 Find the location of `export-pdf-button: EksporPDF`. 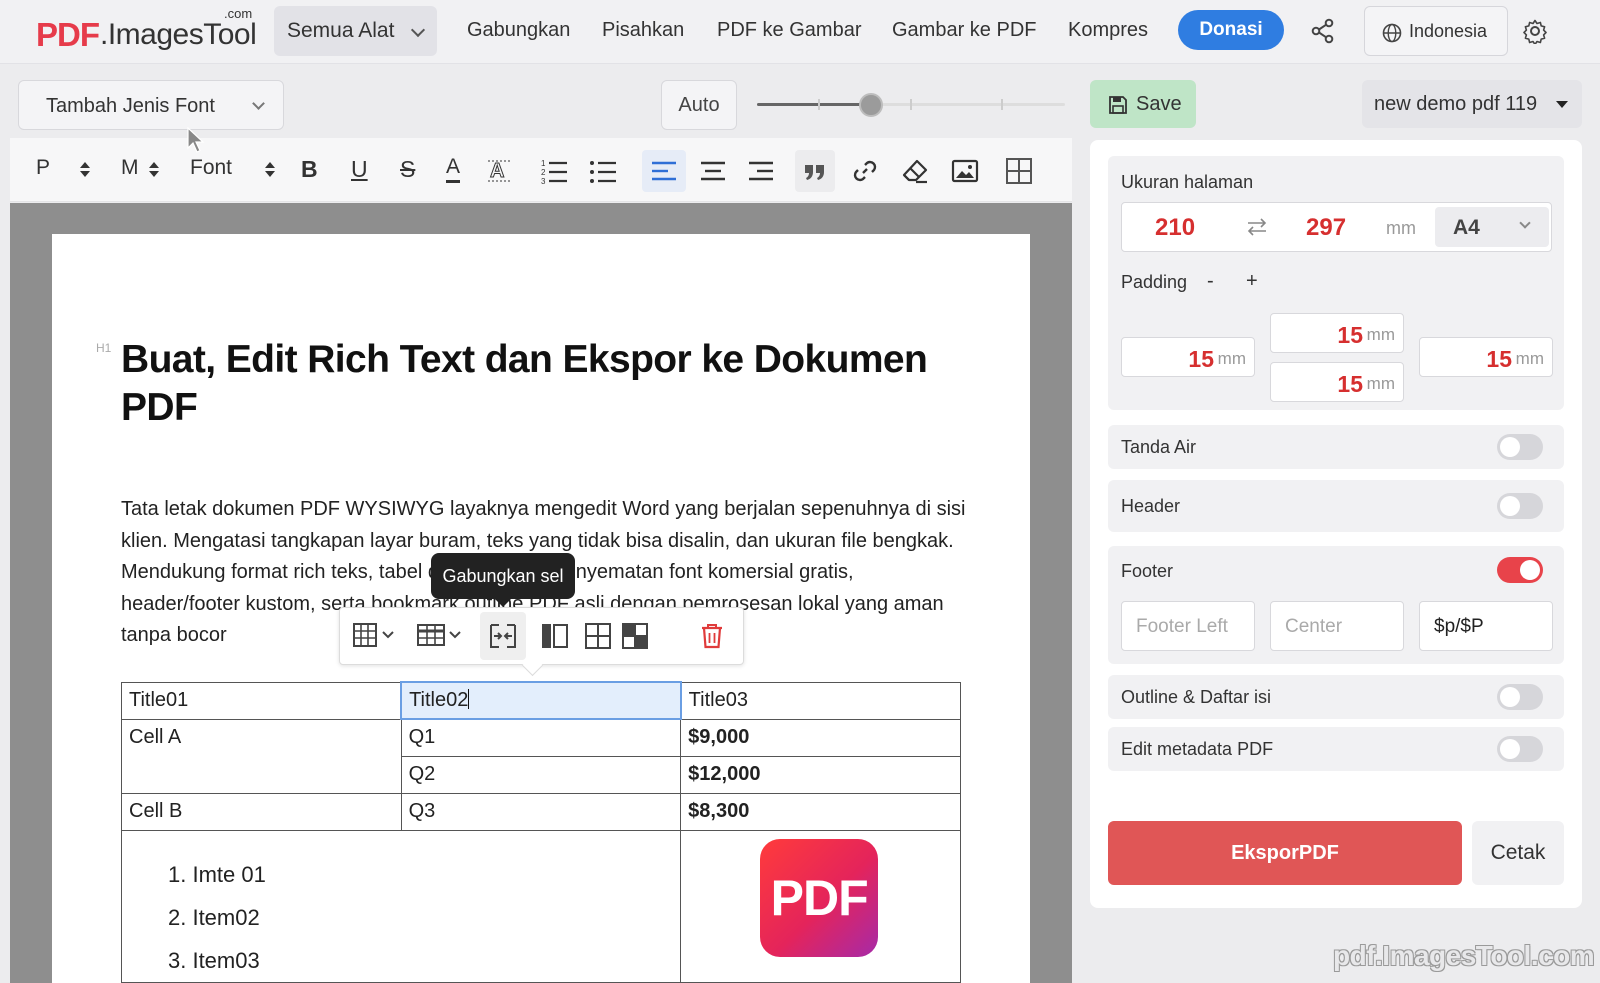

export-pdf-button: EksporPDF is located at coordinates (1285, 853).